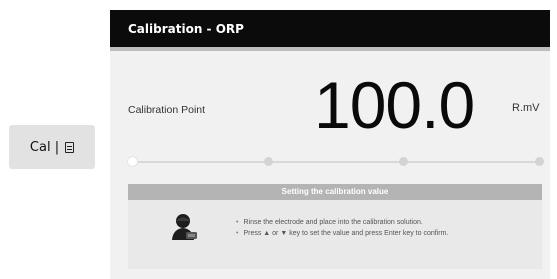  Describe the element at coordinates (526, 108) in the screenshot. I see `unit-label: R.mV` at that location.